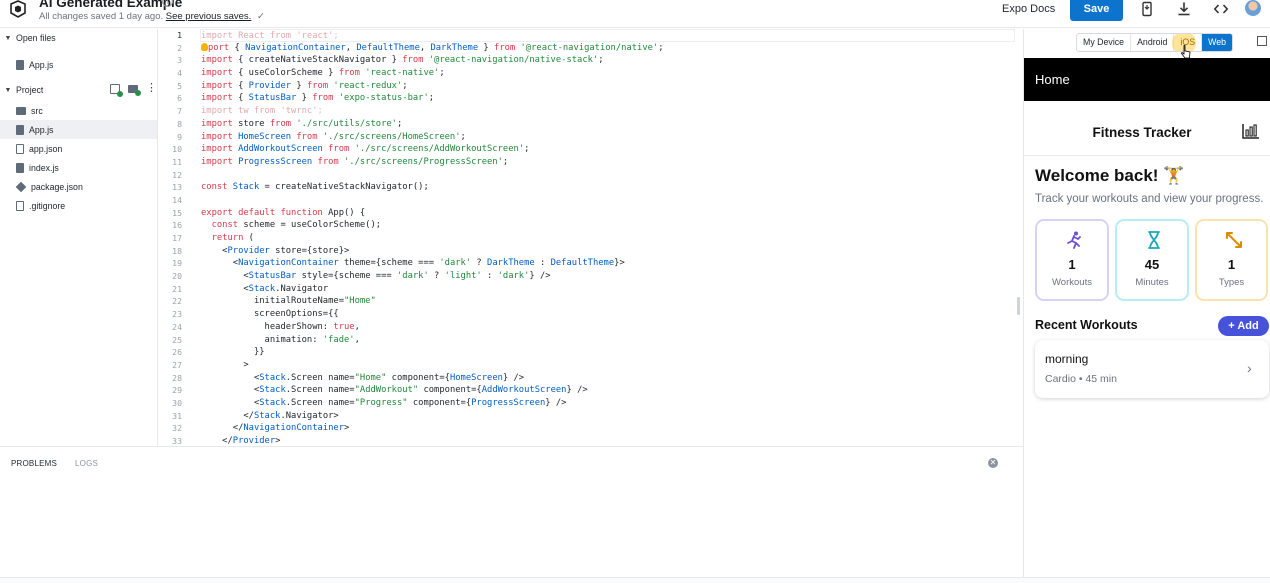  What do you see at coordinates (1096, 10) in the screenshot?
I see `save-button: Save` at bounding box center [1096, 10].